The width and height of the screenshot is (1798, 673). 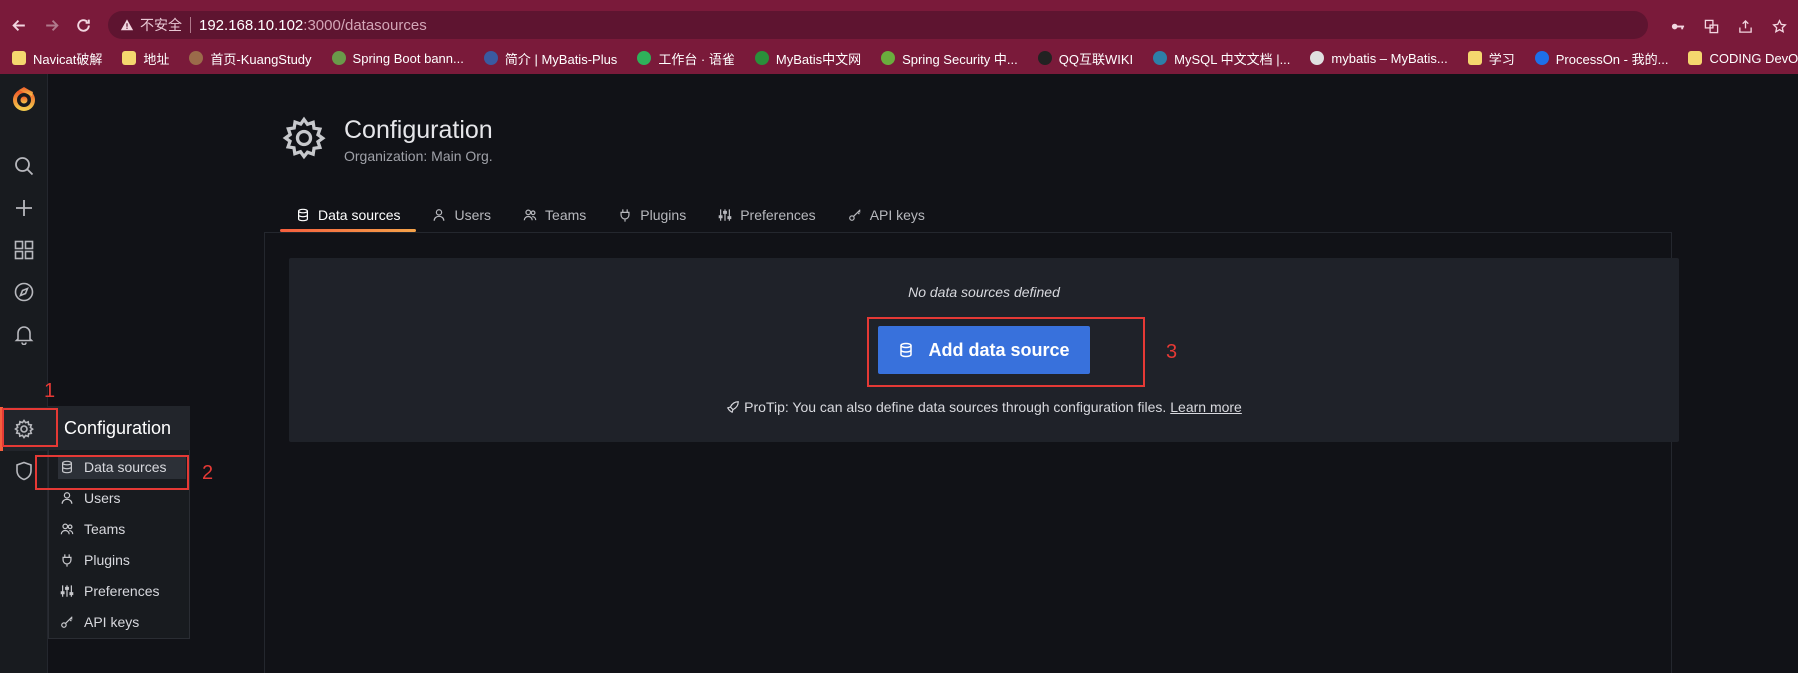 I want to click on dashboards-icon, so click(x=24, y=250).